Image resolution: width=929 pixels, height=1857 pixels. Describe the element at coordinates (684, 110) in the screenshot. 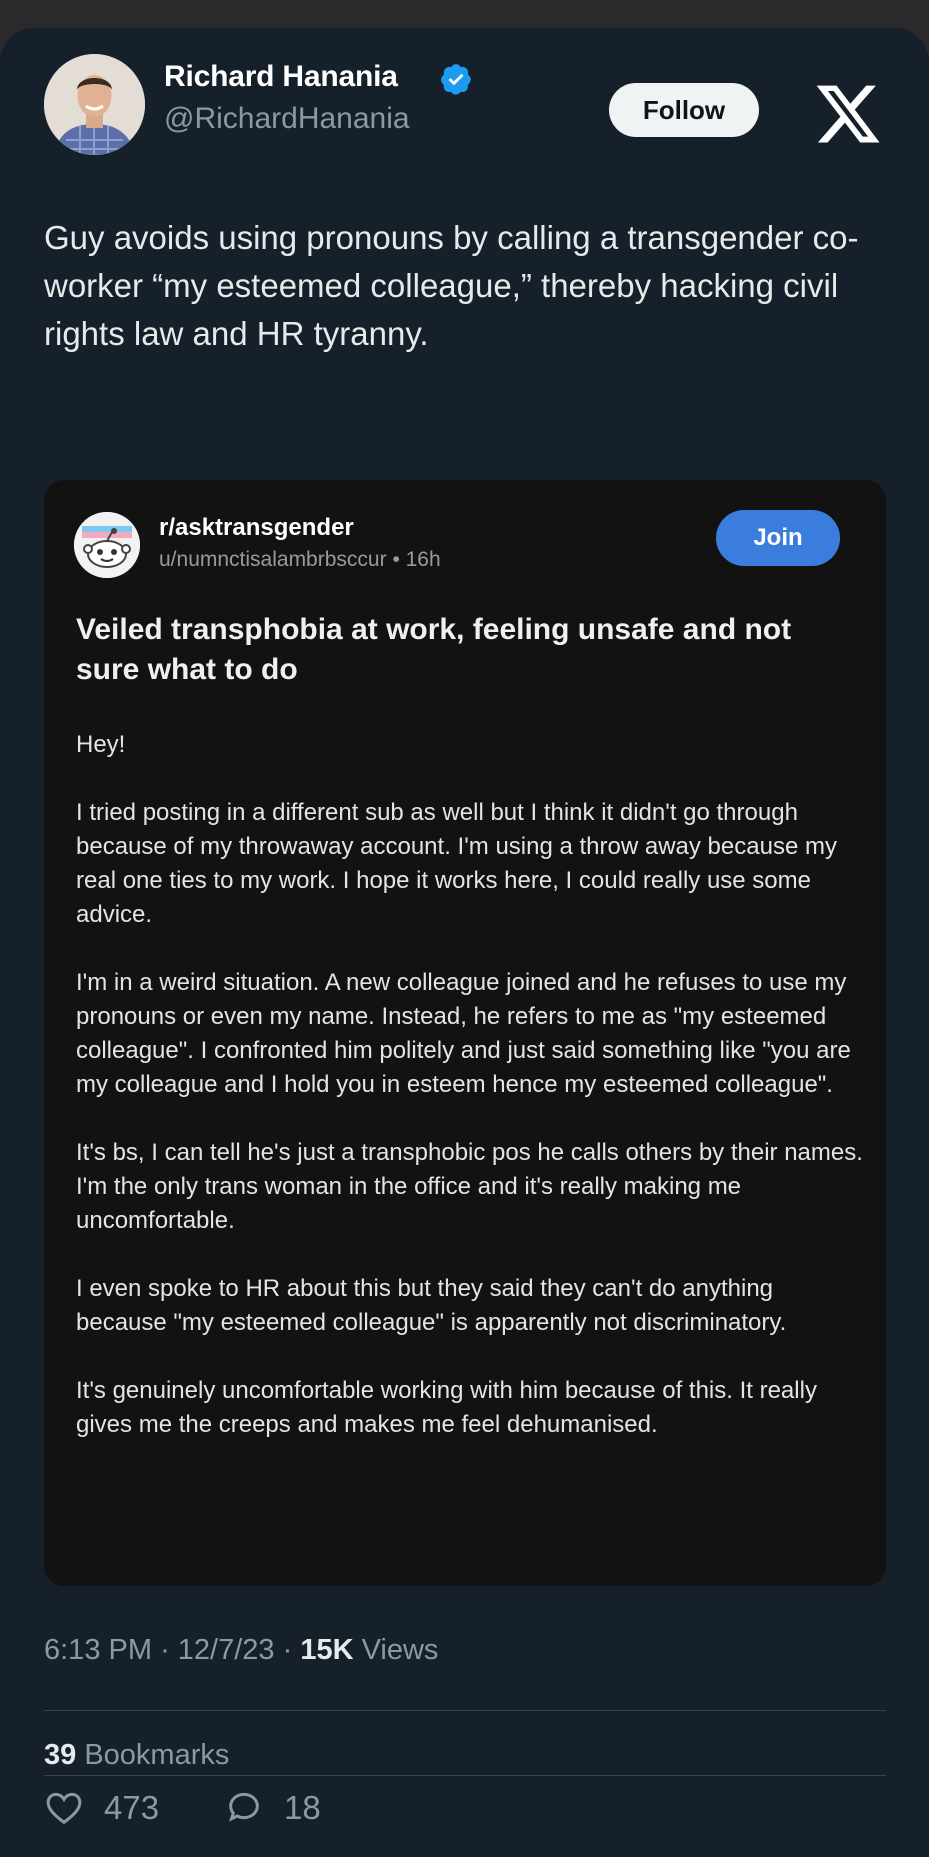

I see `follow-button: Follow` at that location.